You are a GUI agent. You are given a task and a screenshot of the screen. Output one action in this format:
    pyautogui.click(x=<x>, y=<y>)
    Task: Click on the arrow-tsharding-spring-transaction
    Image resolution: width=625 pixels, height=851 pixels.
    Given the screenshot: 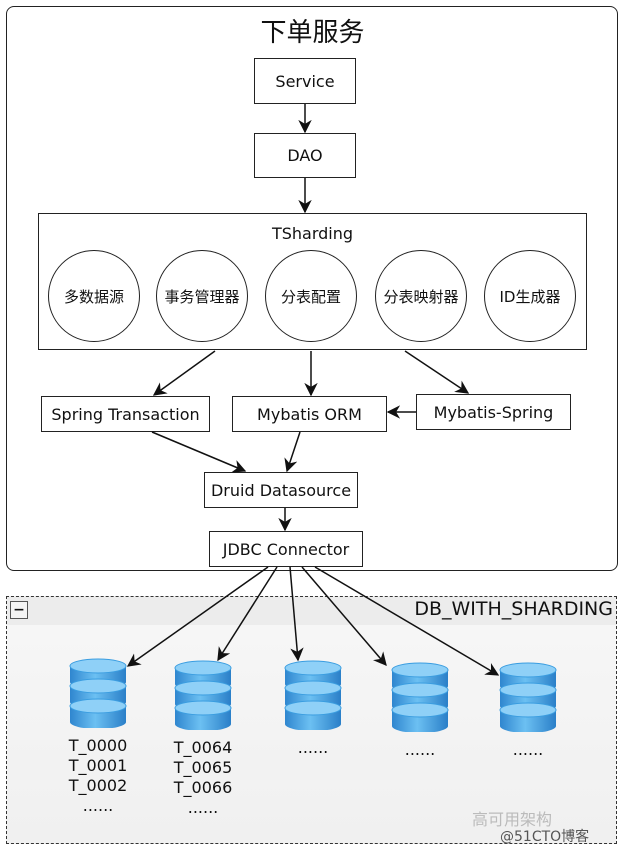 What is the action you would take?
    pyautogui.click(x=184, y=373)
    